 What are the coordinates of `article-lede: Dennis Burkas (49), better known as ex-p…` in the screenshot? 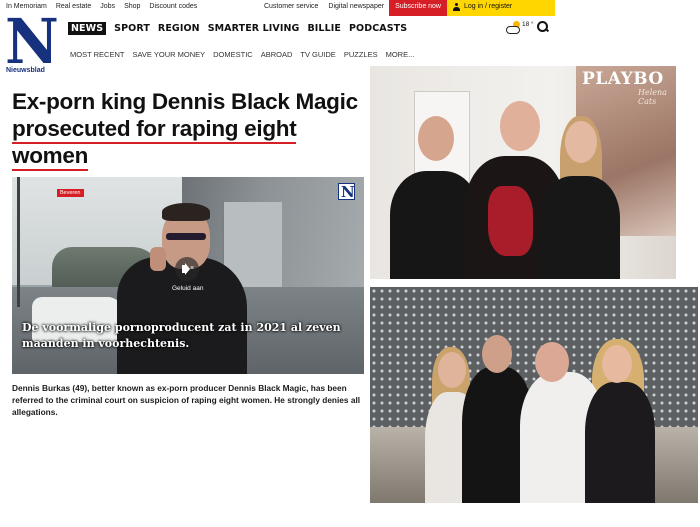 It's located at (186, 400).